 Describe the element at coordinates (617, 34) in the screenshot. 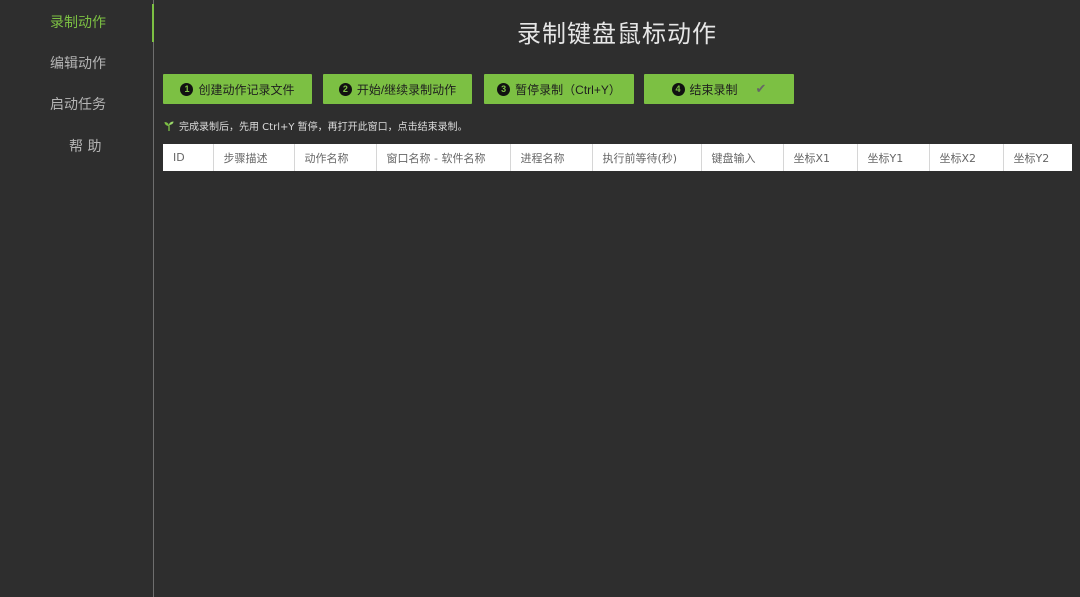

I see `page-title: 录制键盘鼠标动作` at that location.